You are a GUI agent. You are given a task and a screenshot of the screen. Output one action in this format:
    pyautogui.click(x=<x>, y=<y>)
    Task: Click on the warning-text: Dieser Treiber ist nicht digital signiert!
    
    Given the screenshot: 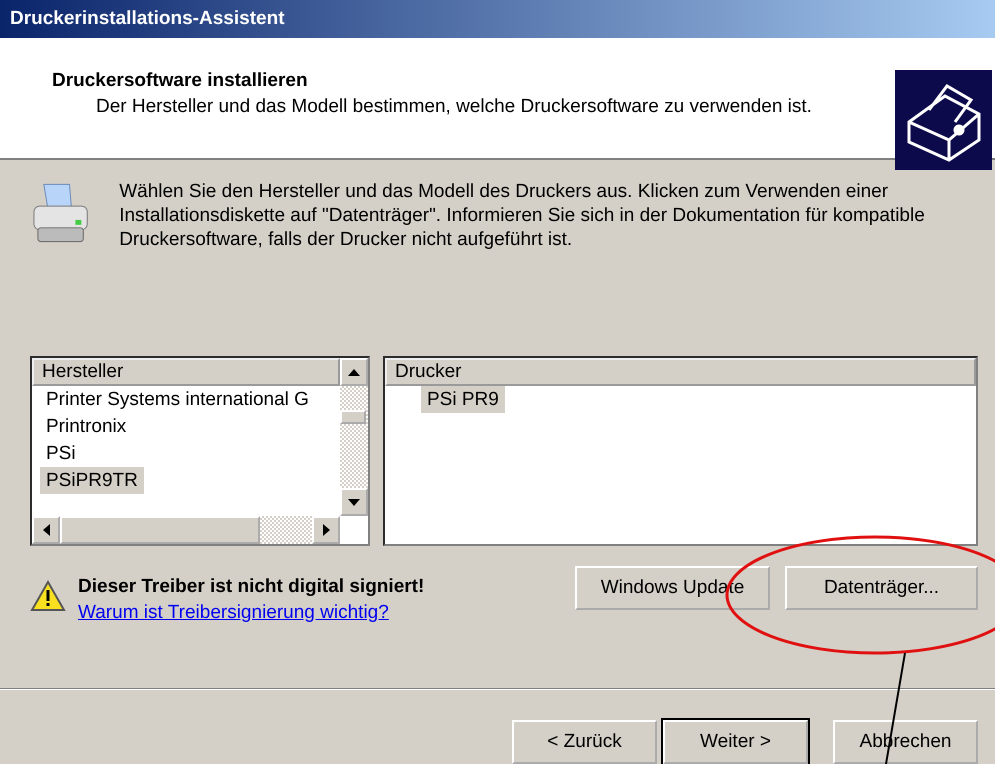 What is the action you would take?
    pyautogui.click(x=251, y=587)
    